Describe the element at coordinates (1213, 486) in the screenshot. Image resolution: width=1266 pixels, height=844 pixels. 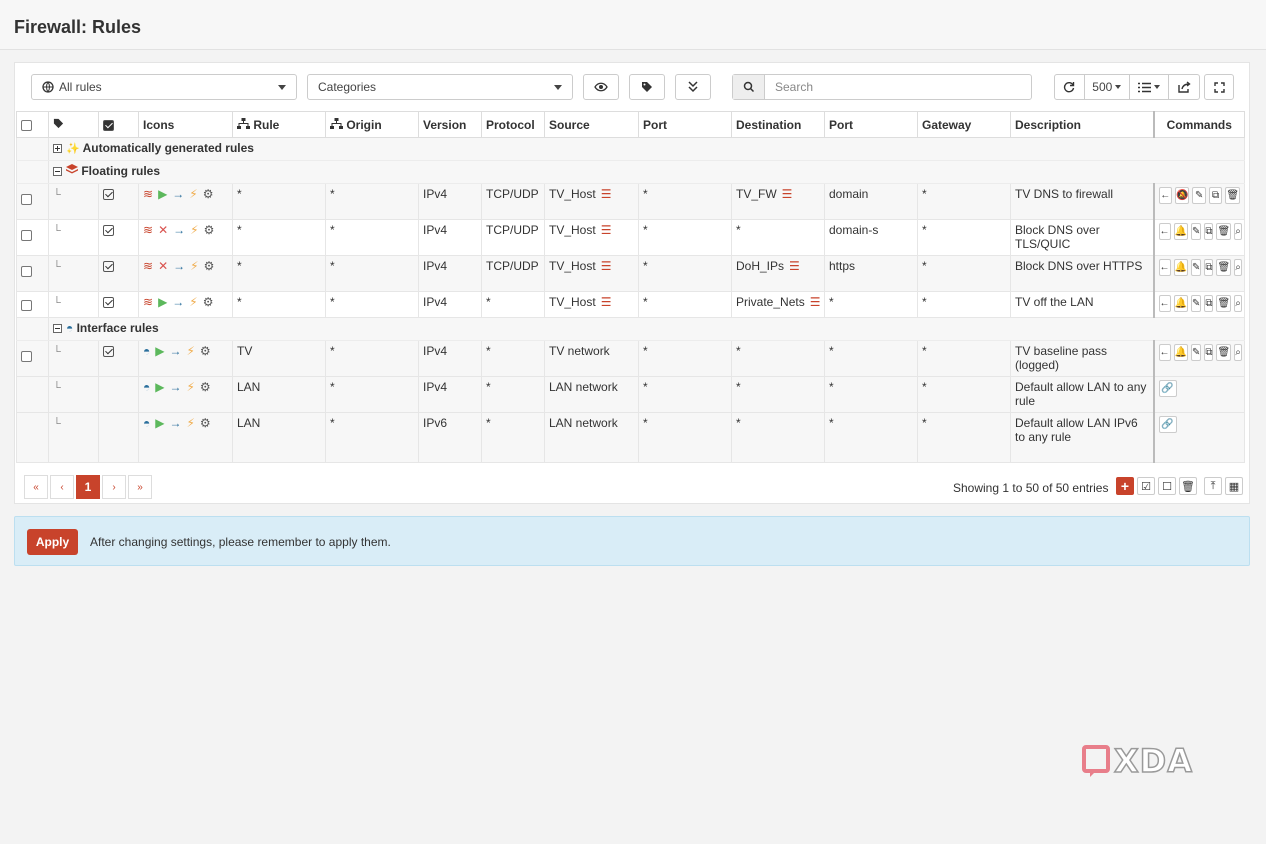
I see `upload-button: ⤒` at that location.